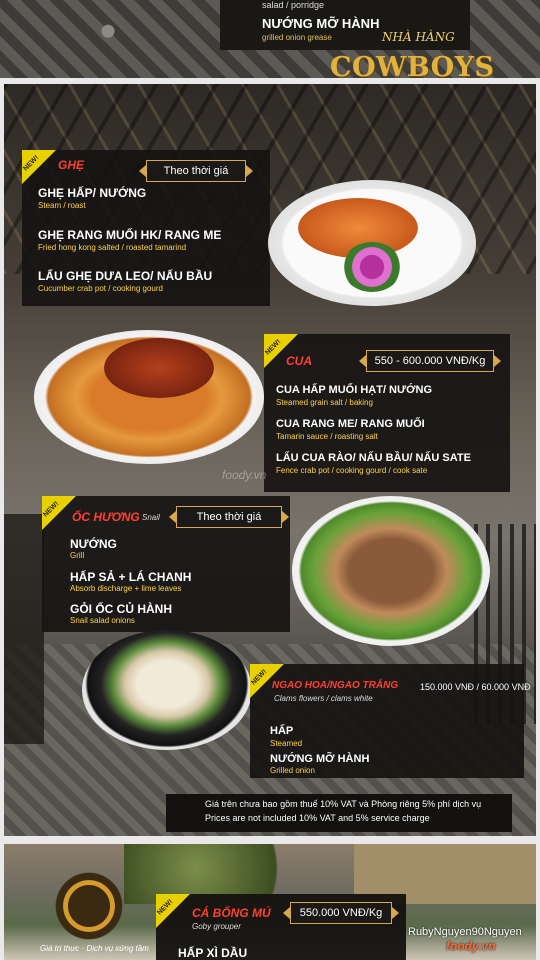 Image resolution: width=540 pixels, height=960 pixels. I want to click on cua-title: CUA, so click(299, 361).